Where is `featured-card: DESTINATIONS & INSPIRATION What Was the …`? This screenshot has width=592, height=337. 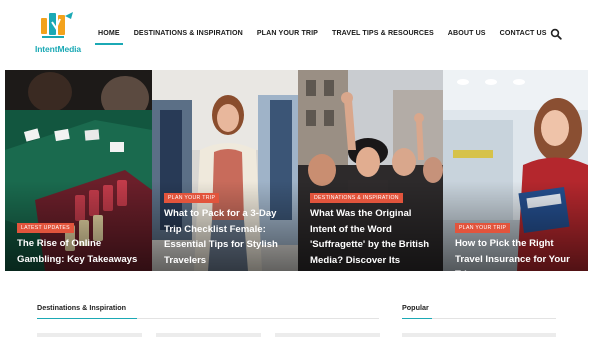
featured-card: DESTINATIONS & INSPIRATION What Was the … is located at coordinates (370, 170).